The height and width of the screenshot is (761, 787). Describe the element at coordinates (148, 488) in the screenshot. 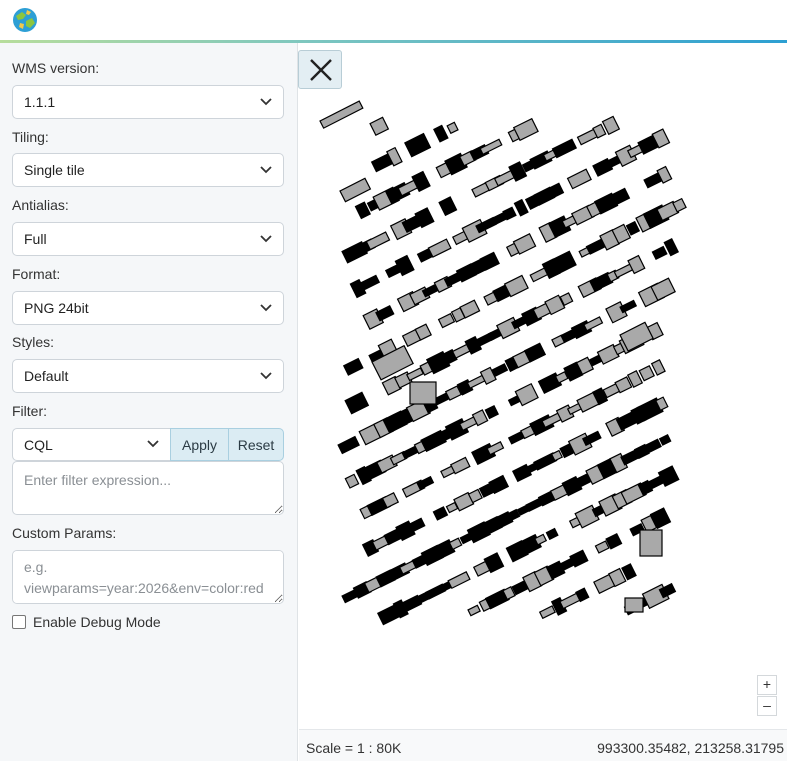

I see `filter-expression-input` at that location.